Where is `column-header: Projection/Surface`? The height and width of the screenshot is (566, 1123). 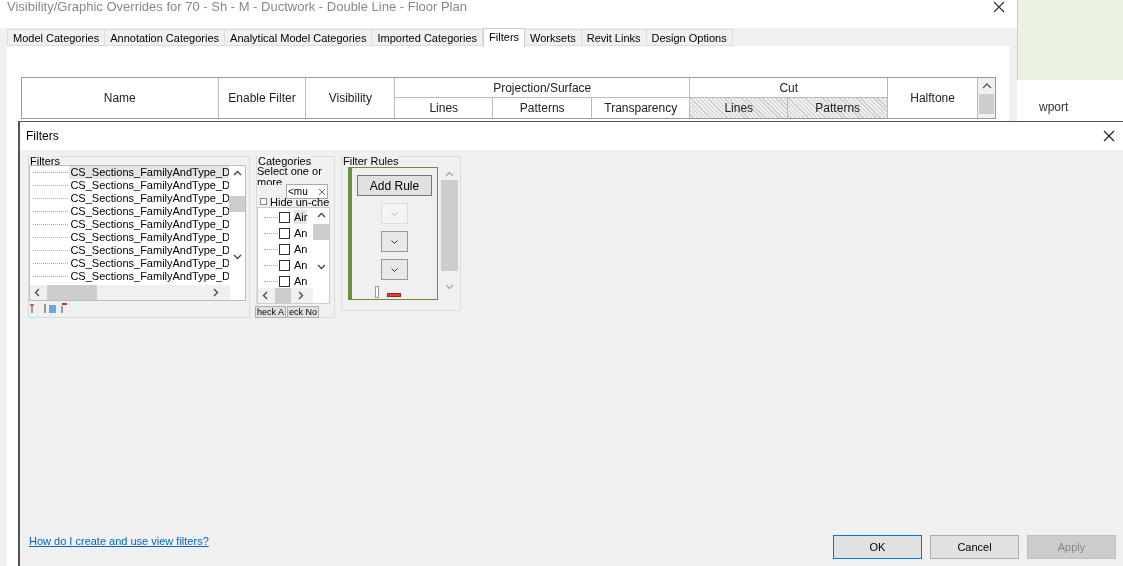
column-header: Projection/Surface is located at coordinates (543, 88).